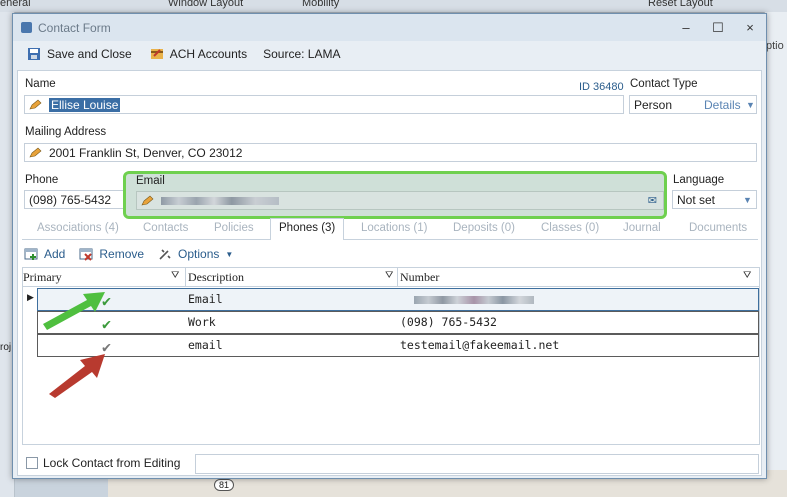  Describe the element at coordinates (40, 84) in the screenshot. I see `name-label: Name` at that location.